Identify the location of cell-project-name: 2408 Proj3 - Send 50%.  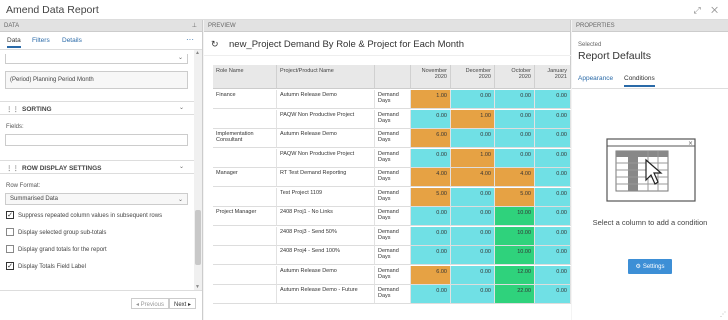
(326, 236).